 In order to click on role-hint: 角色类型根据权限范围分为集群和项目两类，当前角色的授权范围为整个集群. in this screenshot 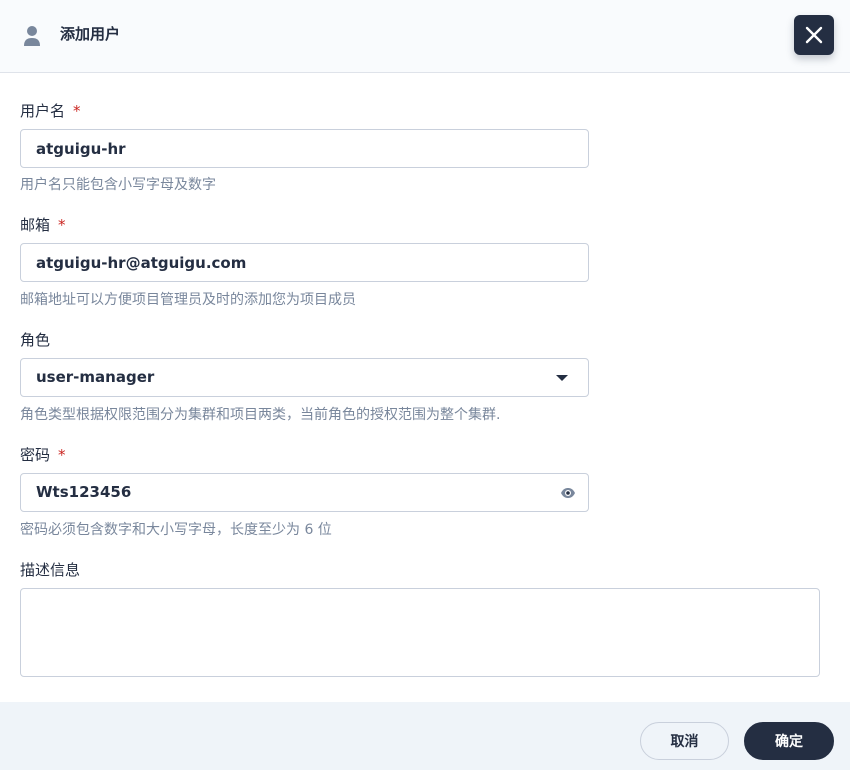, I will do `click(260, 415)`.